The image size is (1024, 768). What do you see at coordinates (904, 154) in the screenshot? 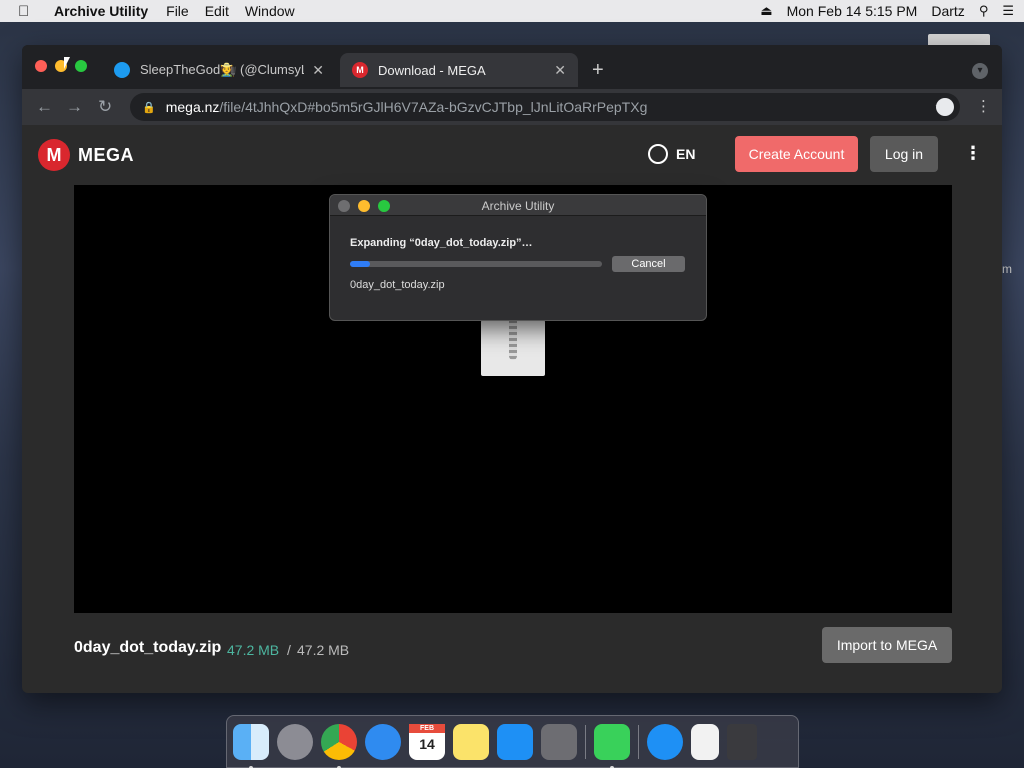
I see `login-button: Log in` at bounding box center [904, 154].